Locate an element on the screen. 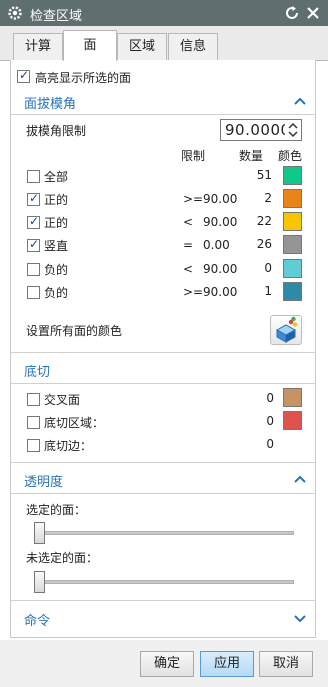 The image size is (328, 687). draft-section-title: 面拔模角 is located at coordinates (50, 104).